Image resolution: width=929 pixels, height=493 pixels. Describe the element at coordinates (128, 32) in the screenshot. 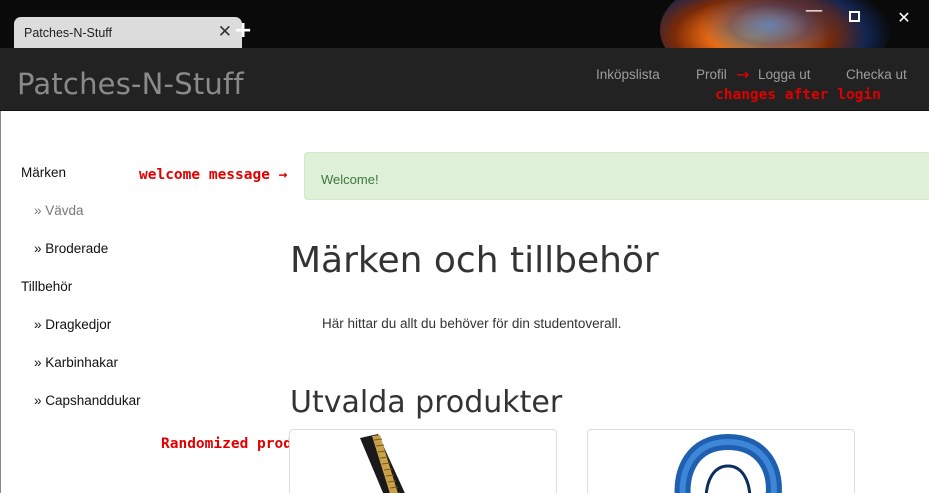

I see `browser-tab: Patches-N-Stuff ✕` at that location.